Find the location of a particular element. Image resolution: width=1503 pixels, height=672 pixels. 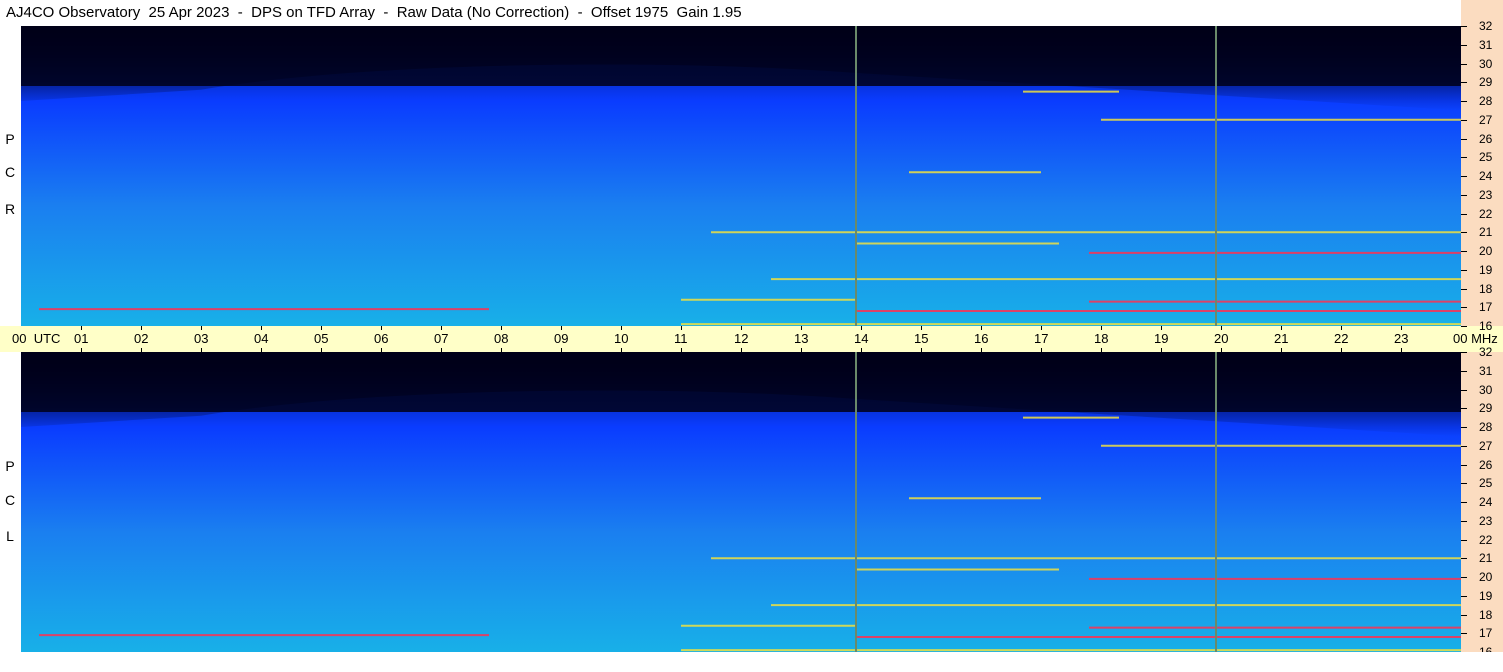

time-tick-label: 12 is located at coordinates (741, 338).